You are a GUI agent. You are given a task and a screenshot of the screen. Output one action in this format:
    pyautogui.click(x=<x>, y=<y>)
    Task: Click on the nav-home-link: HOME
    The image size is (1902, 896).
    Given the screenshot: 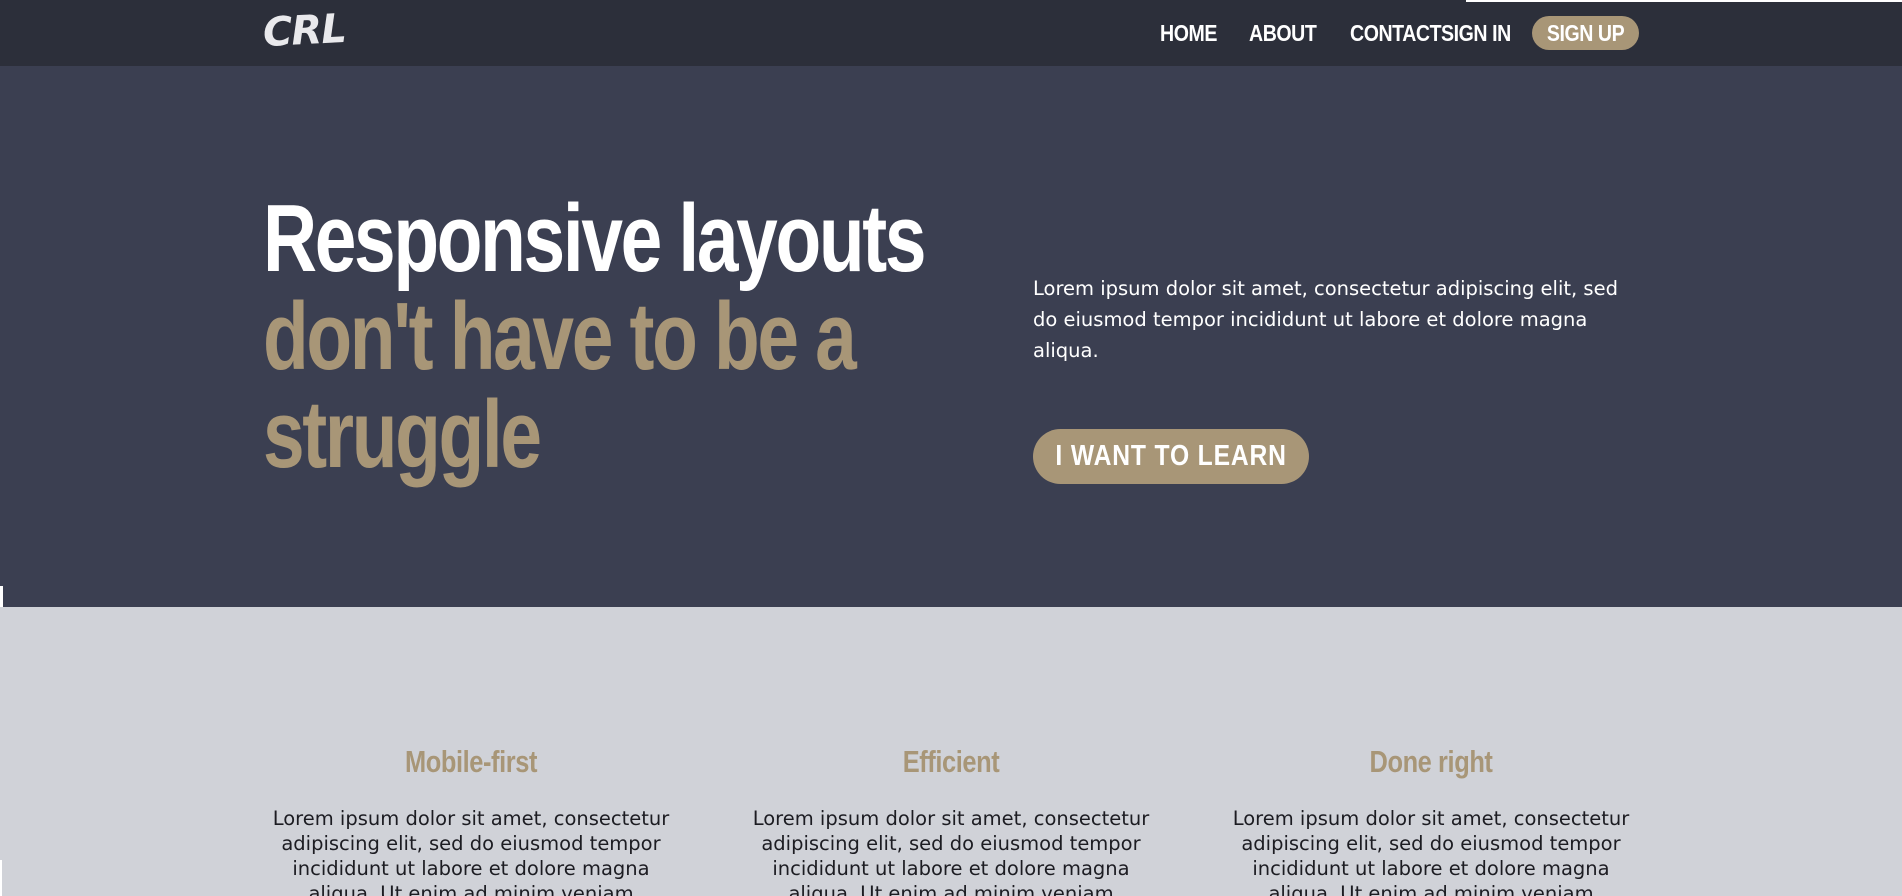 What is the action you would take?
    pyautogui.click(x=1188, y=33)
    